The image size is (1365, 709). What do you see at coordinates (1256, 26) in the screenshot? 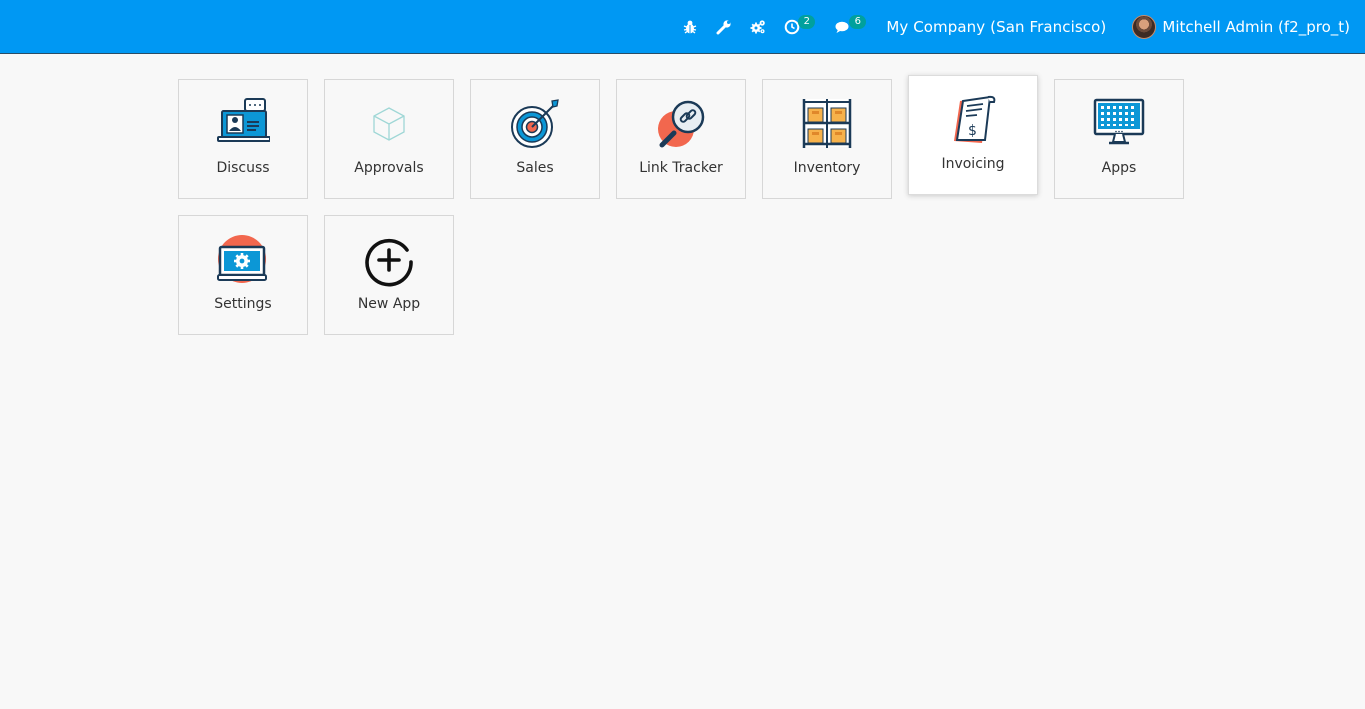
I see `user-name: Mitchell Admin (f2_pro_t)` at bounding box center [1256, 26].